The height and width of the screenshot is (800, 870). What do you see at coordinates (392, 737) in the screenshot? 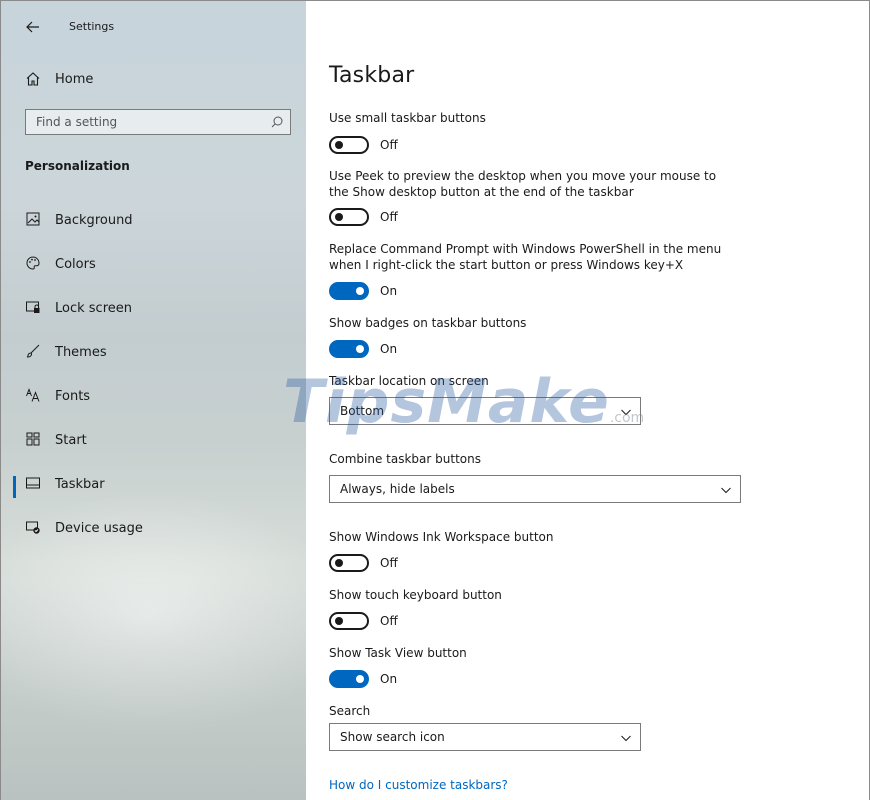
I see `search-value: Show search icon` at bounding box center [392, 737].